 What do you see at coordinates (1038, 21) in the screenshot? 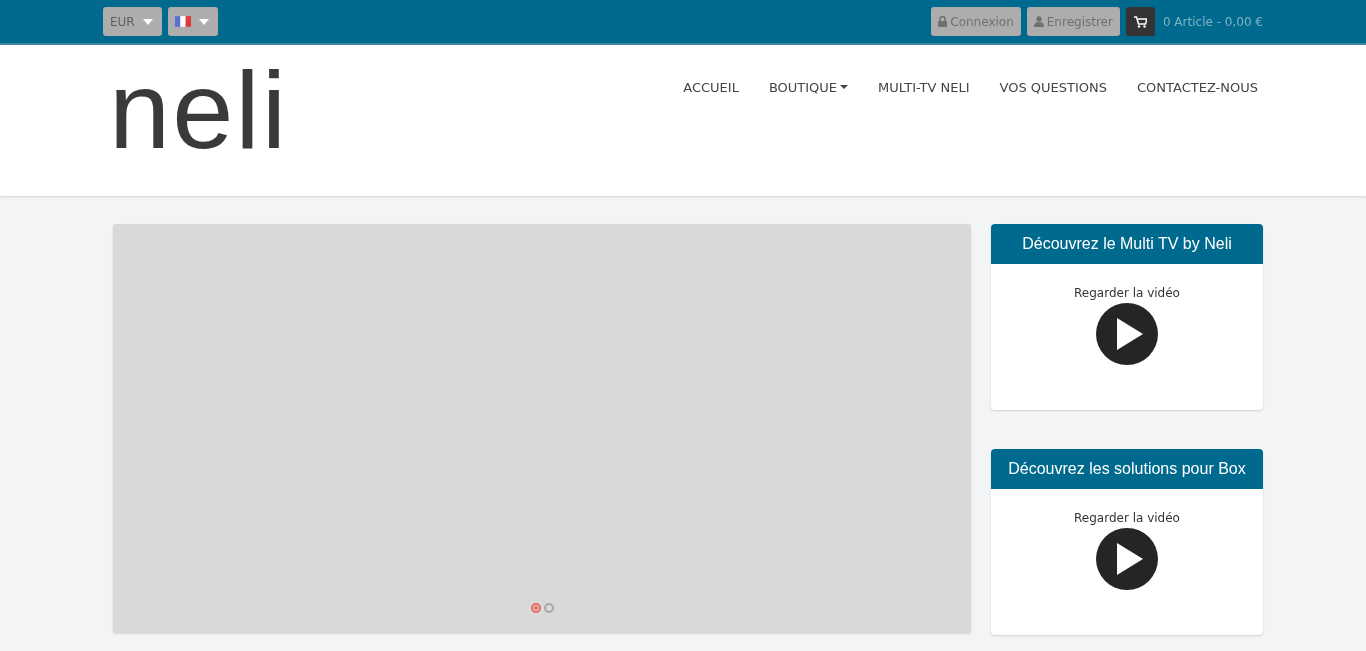
I see `user-icon` at bounding box center [1038, 21].